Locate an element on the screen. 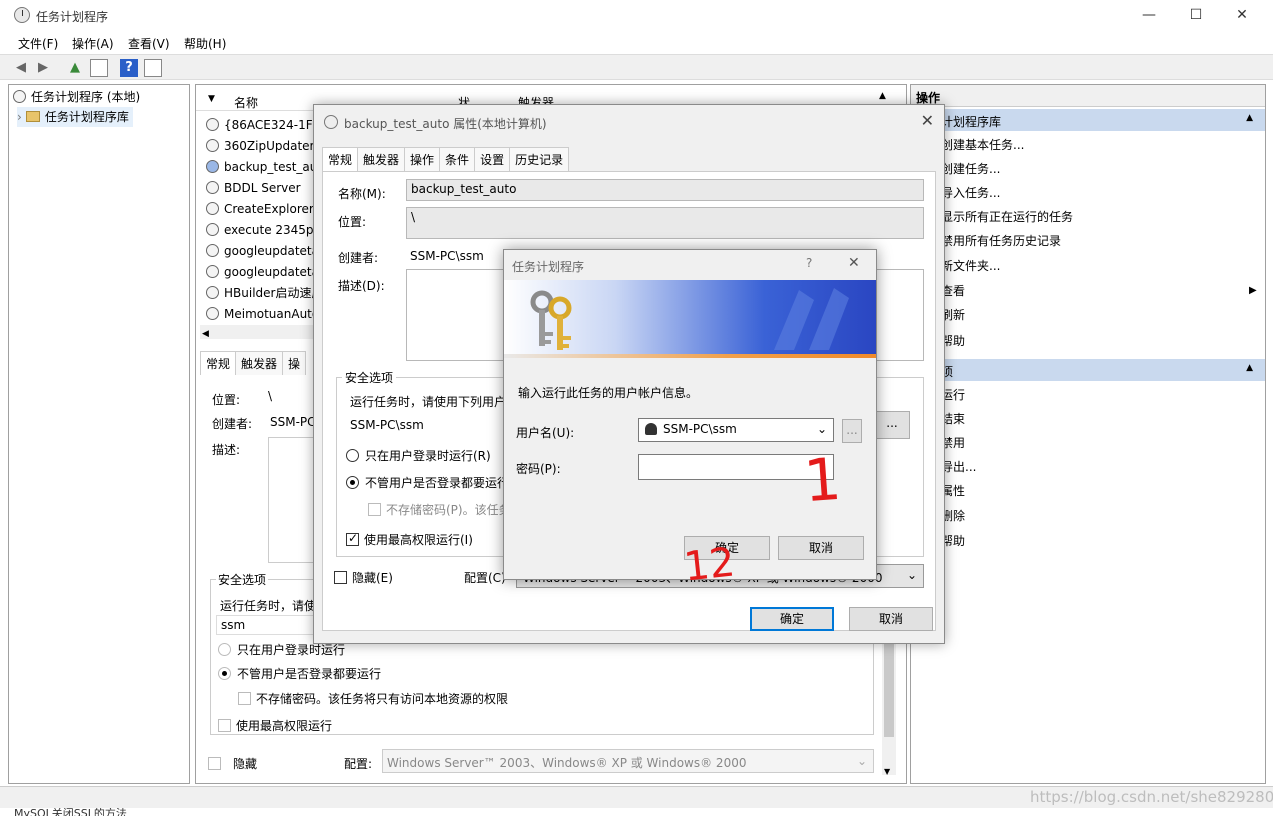  list-item: CreateExplorerS is located at coordinates (261, 209).